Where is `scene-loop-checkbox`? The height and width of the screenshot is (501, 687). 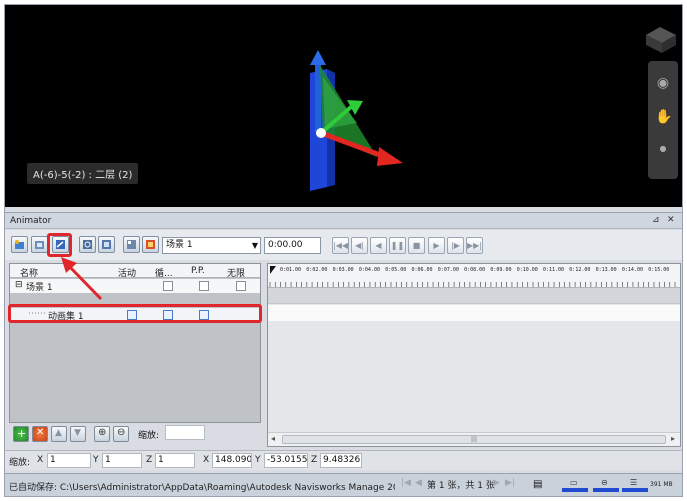 scene-loop-checkbox is located at coordinates (168, 286).